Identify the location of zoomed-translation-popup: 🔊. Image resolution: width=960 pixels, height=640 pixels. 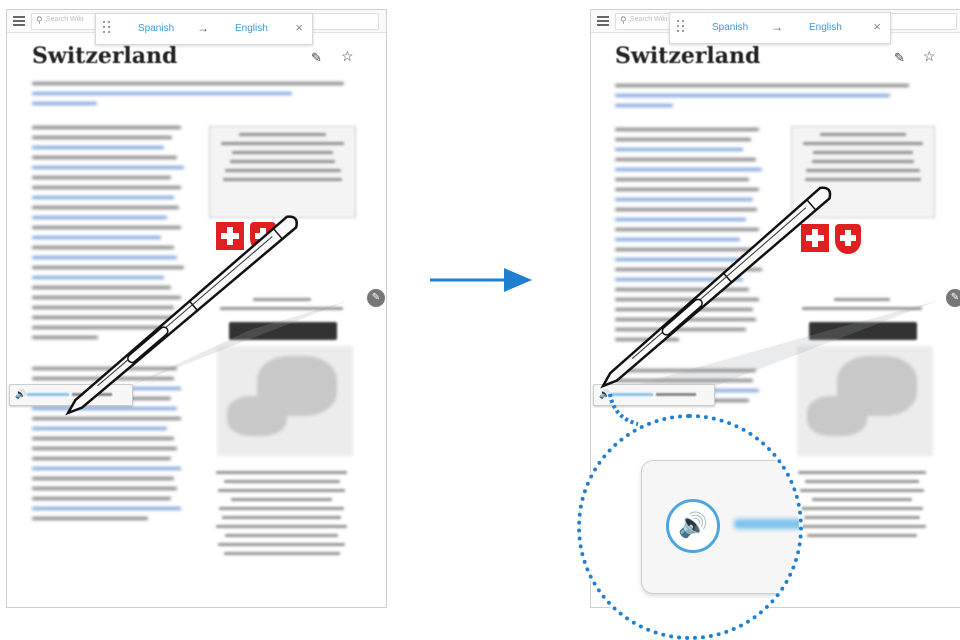
(720, 527).